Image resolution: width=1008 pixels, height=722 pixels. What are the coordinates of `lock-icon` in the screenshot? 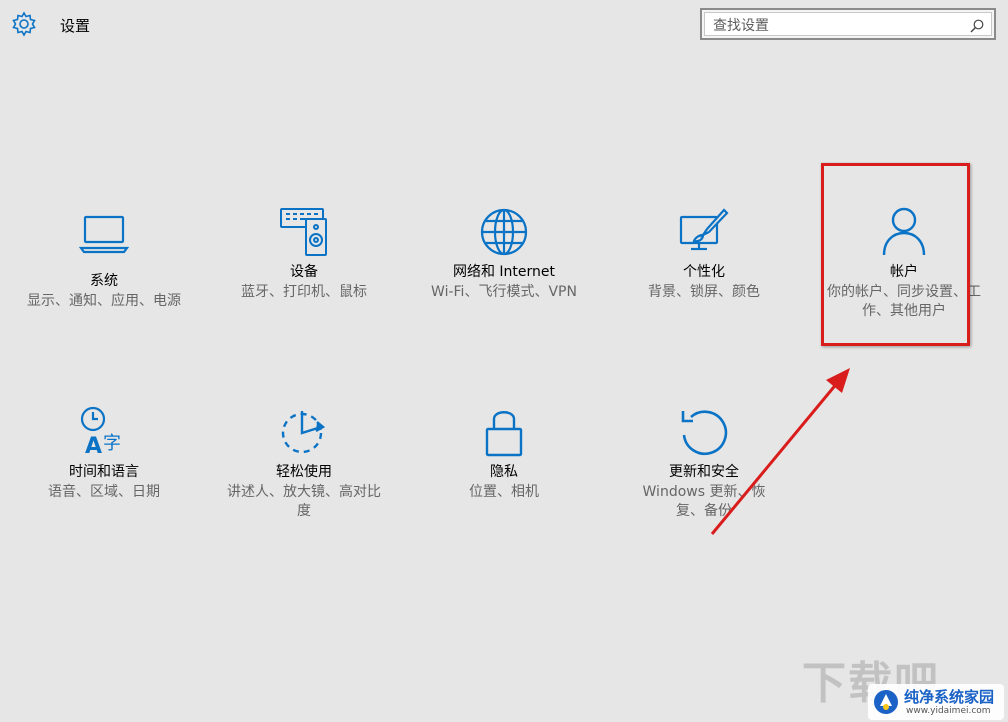 It's located at (504, 434).